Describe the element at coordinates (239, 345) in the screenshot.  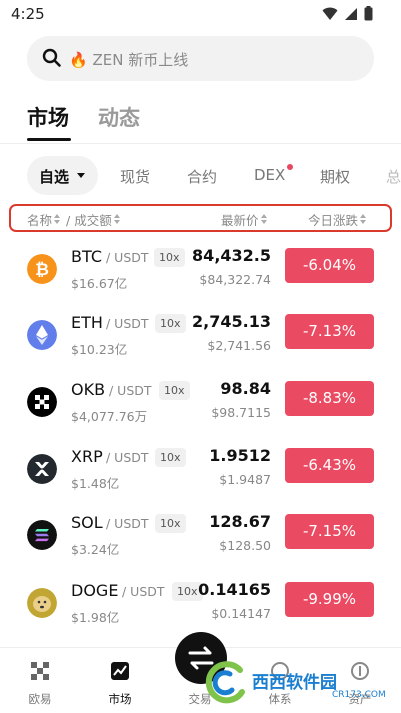
I see `coin-price-usd: $2,741.56` at that location.